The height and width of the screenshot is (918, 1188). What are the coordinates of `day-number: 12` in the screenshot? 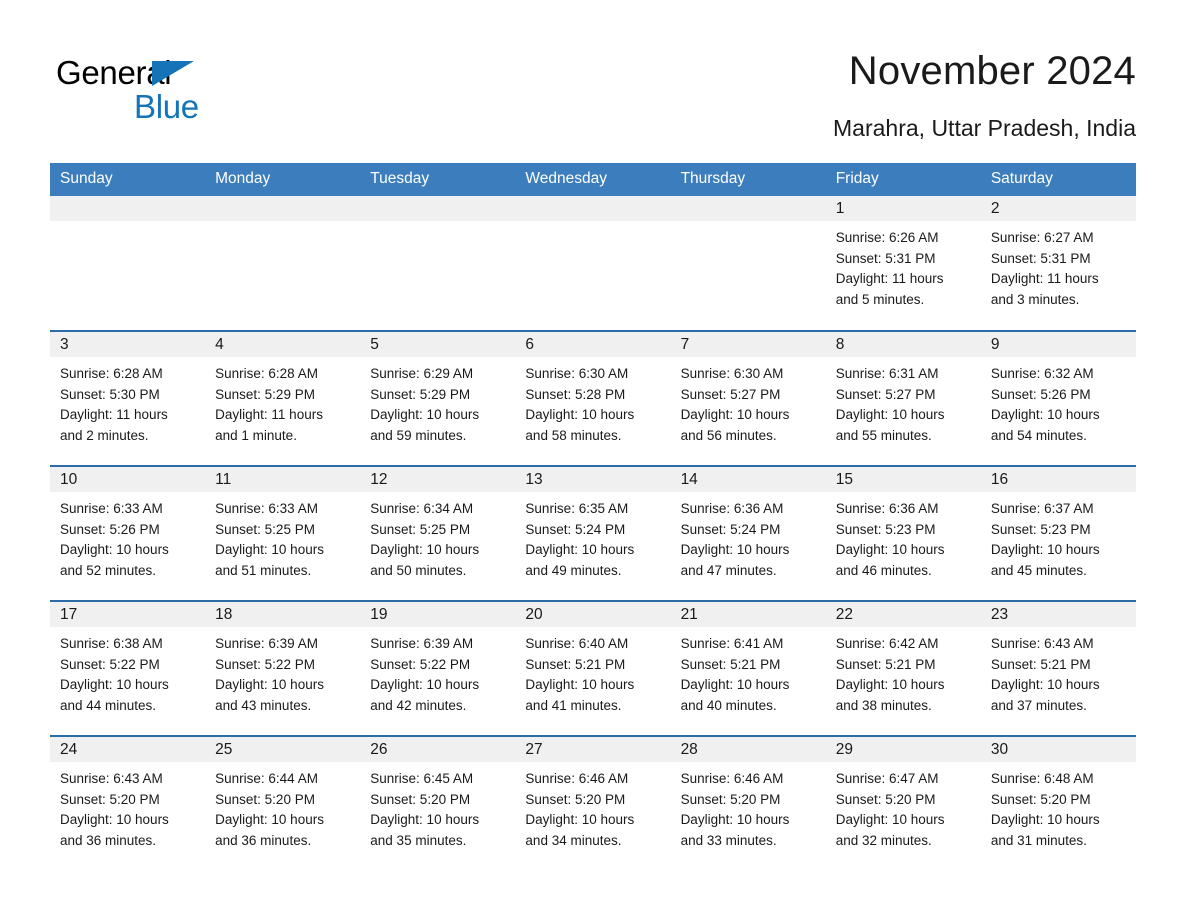 It's located at (438, 480).